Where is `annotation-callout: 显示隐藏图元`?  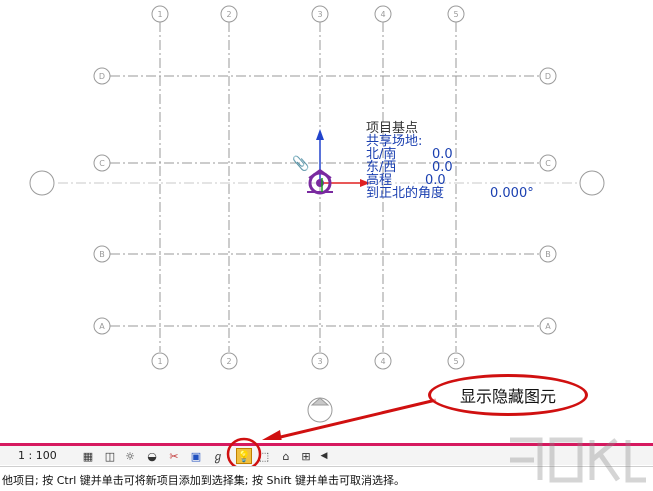
annotation-callout: 显示隐藏图元 is located at coordinates (508, 395).